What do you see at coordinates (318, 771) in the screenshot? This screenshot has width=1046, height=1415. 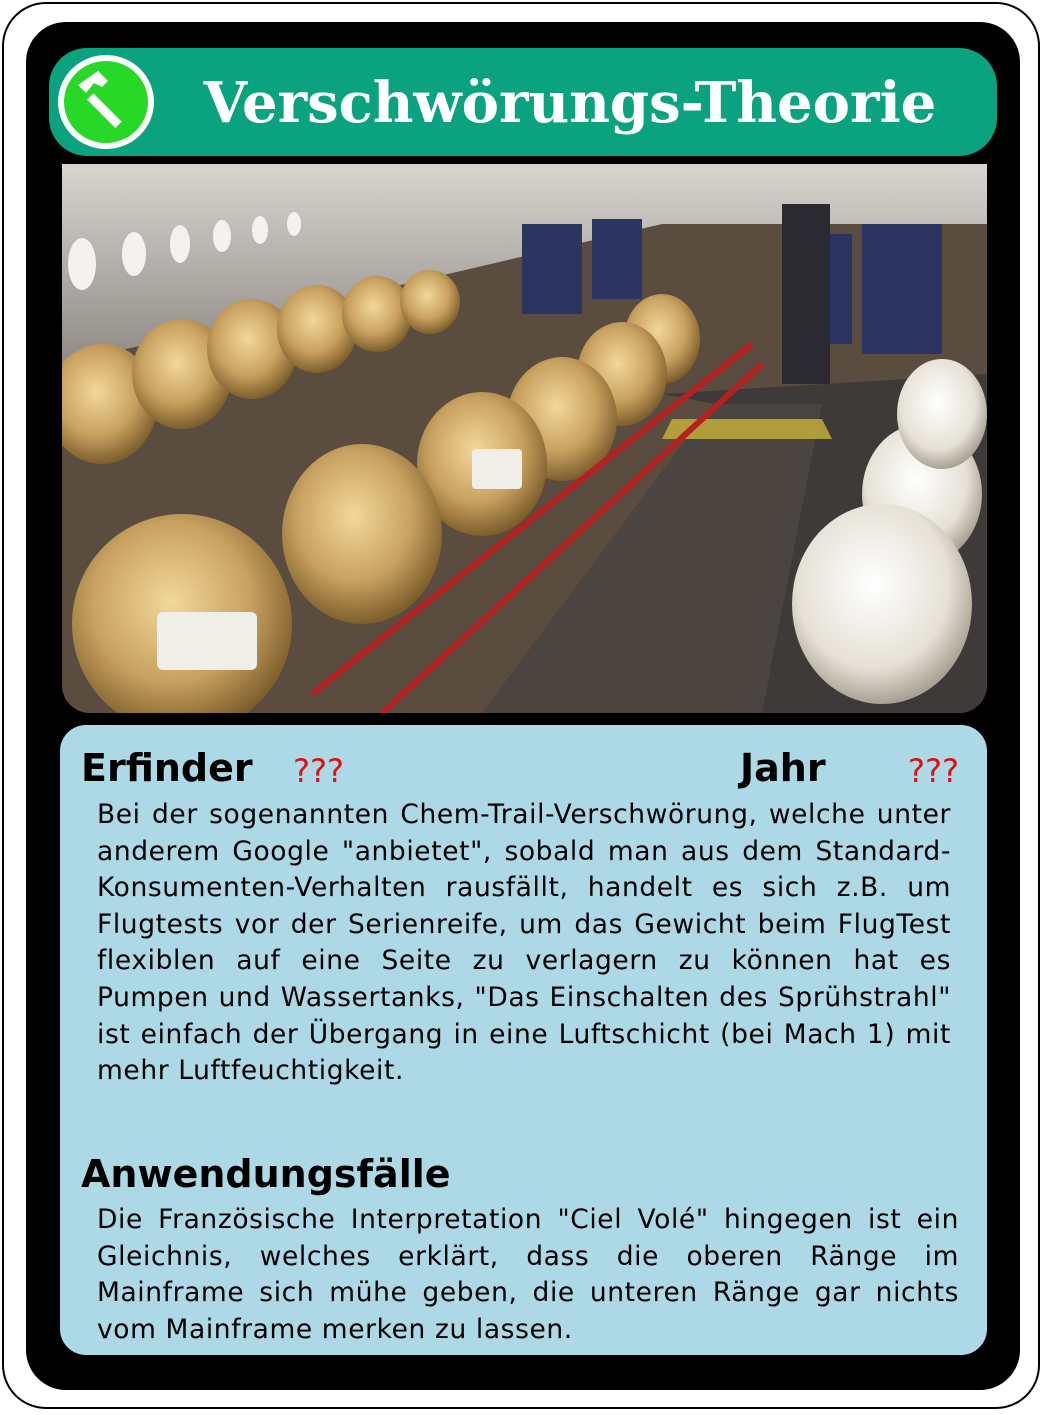 I see `inventor-value: ???` at bounding box center [318, 771].